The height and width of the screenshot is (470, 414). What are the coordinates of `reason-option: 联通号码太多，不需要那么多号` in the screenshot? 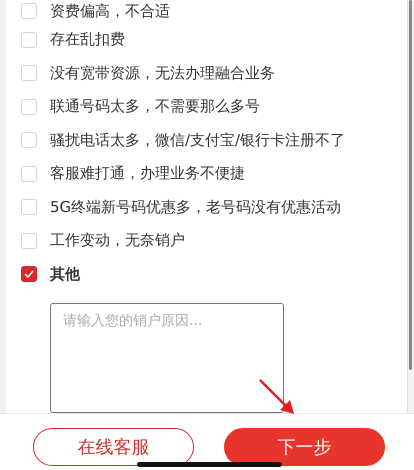 It's located at (214, 107).